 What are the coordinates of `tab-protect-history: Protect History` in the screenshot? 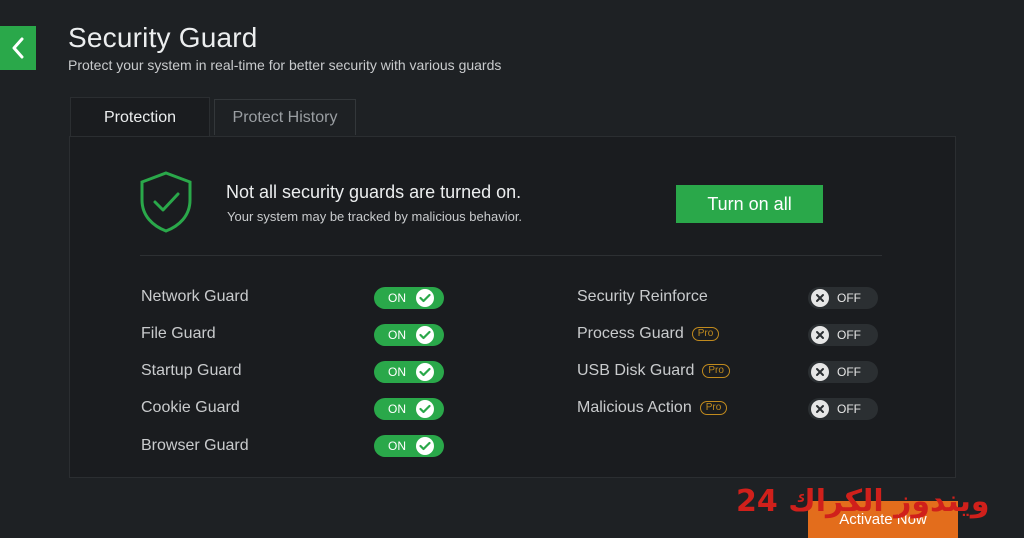 It's located at (285, 117).